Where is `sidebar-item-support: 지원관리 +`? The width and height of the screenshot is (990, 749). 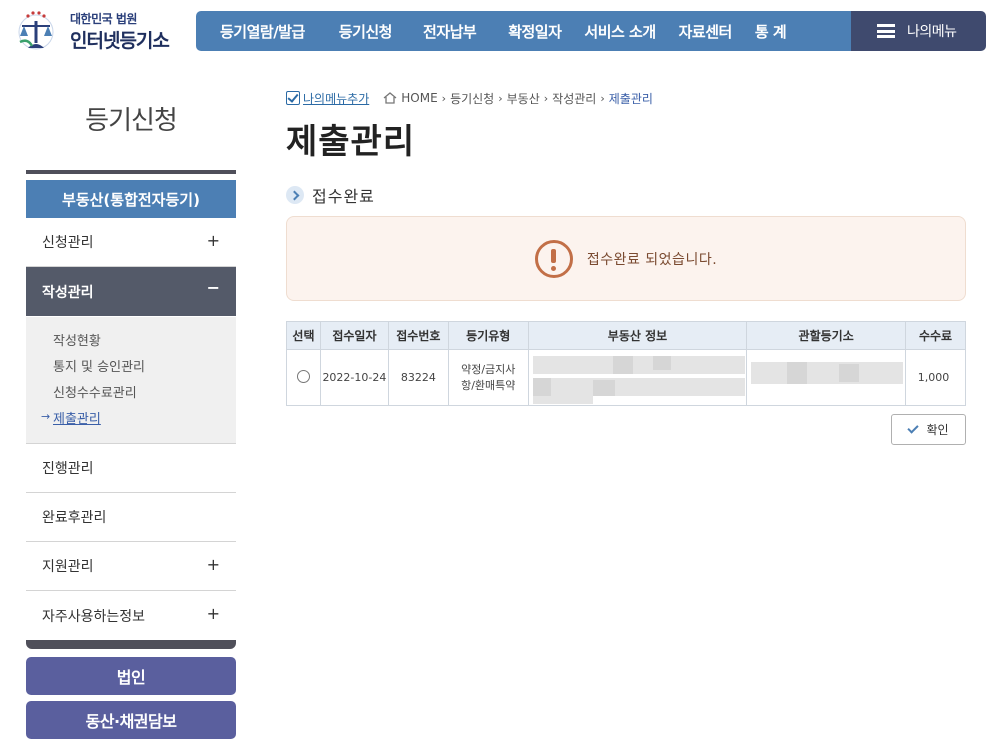
sidebar-item-support: 지원관리 + is located at coordinates (131, 566).